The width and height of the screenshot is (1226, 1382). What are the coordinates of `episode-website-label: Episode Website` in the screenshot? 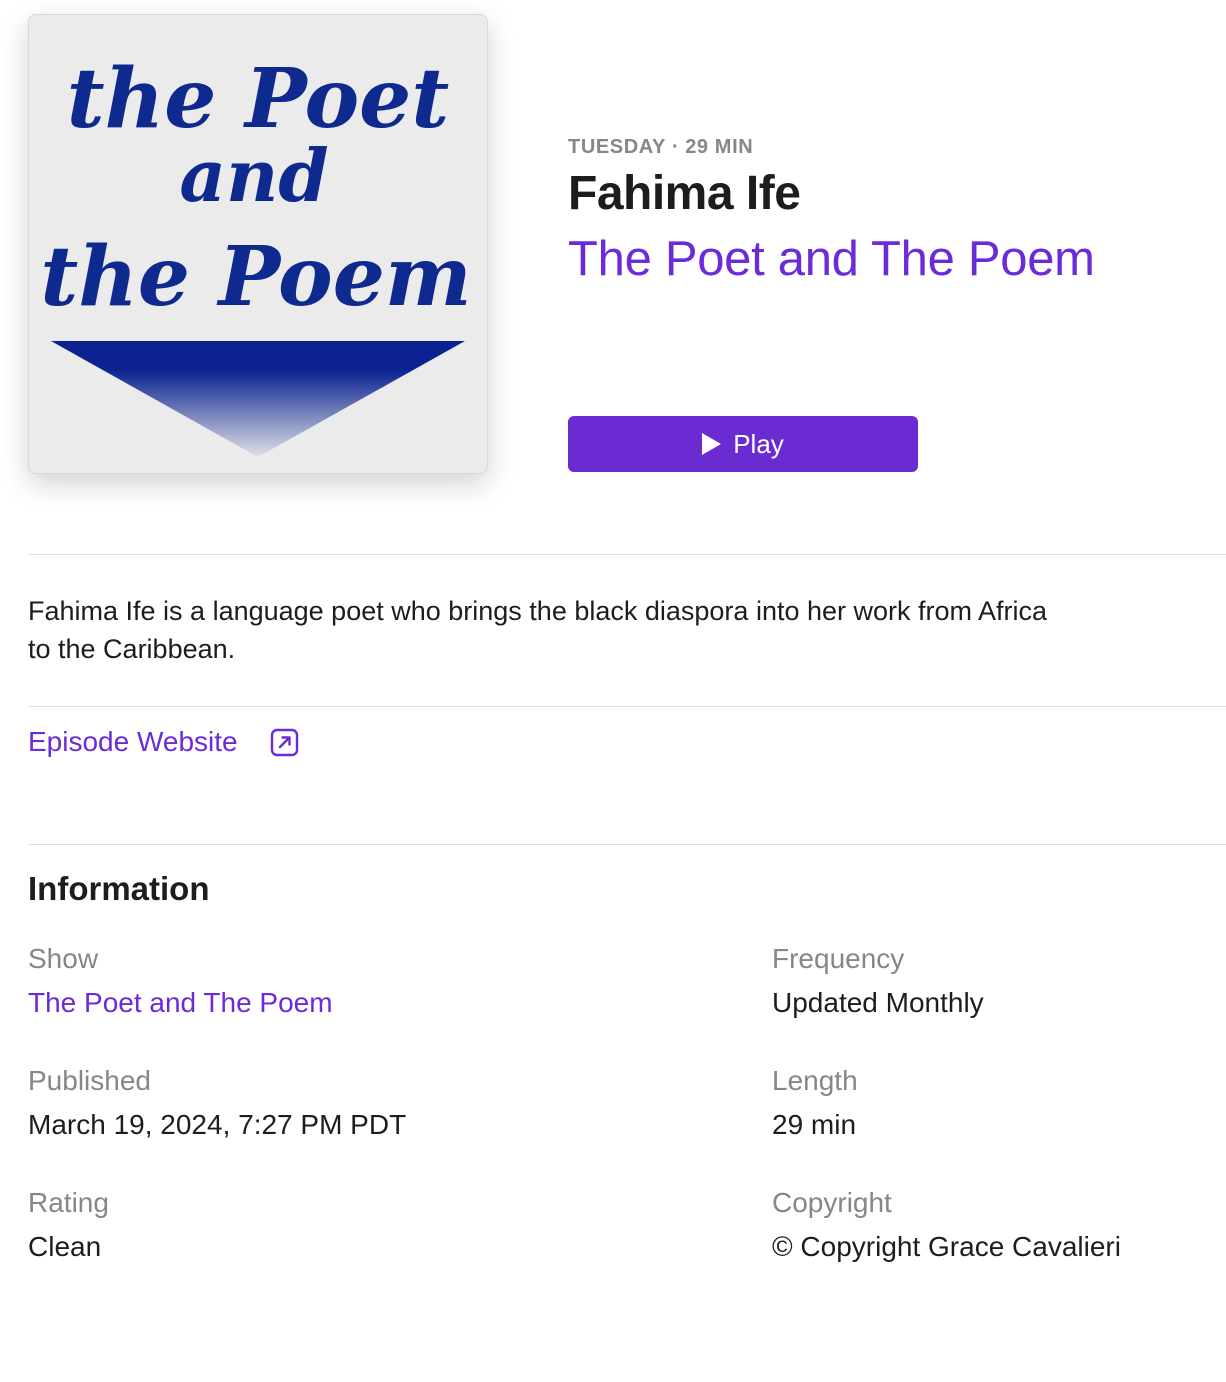 It's located at (133, 741).